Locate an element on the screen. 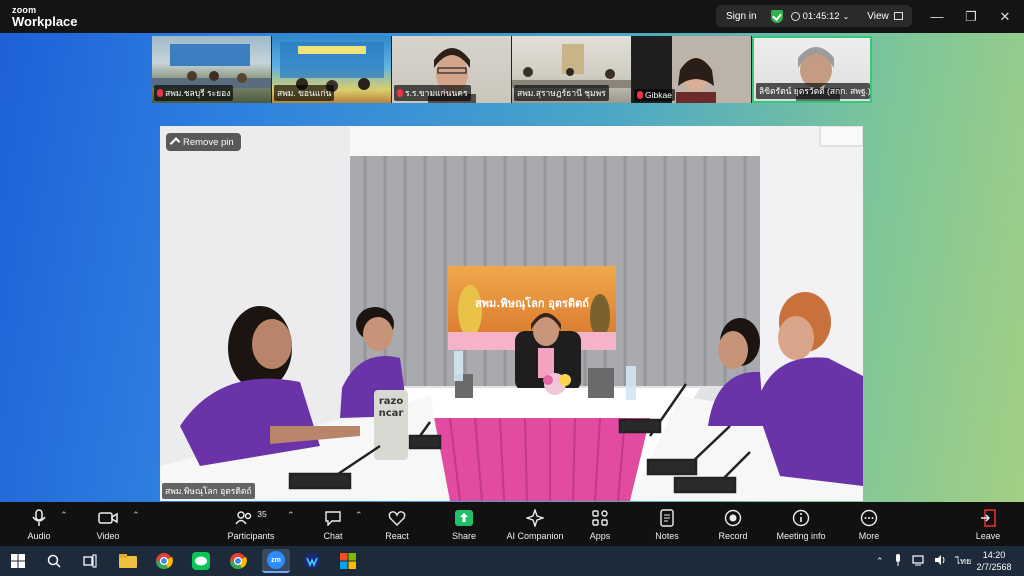  audio-options-caret: ⌃ is located at coordinates (64, 515).